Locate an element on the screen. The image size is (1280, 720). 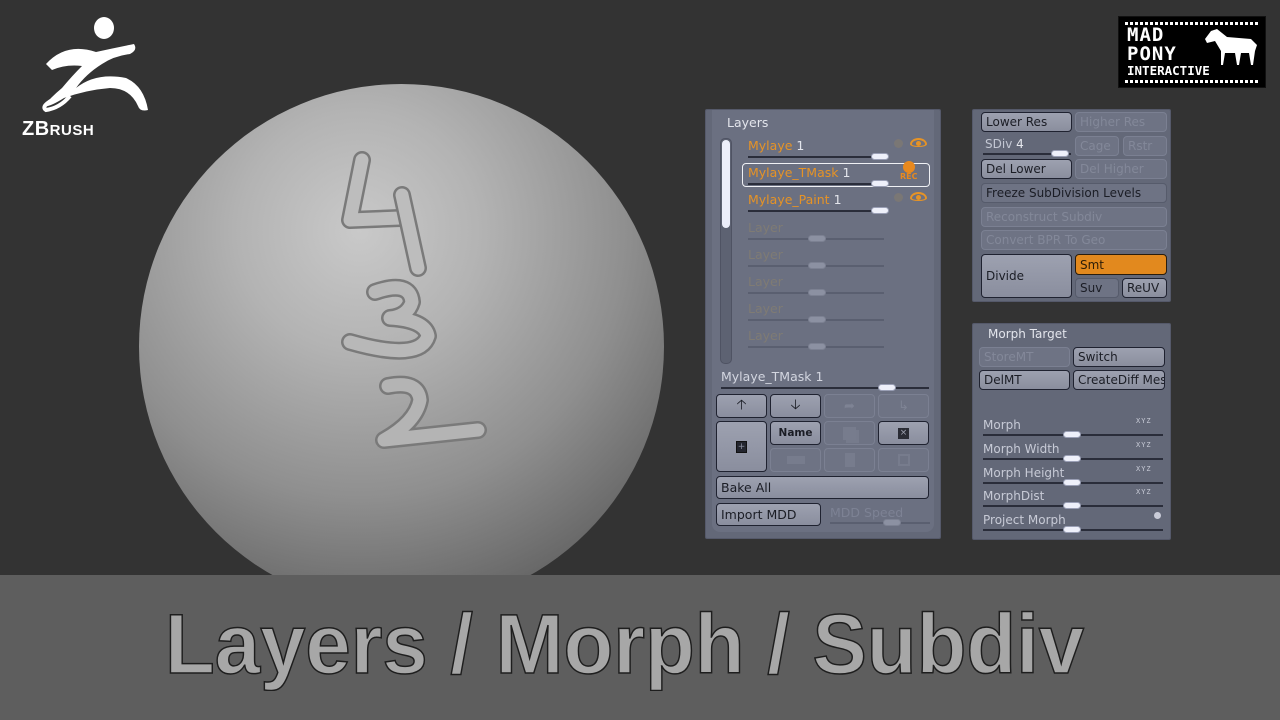
split-icon is located at coordinates (849, 460).